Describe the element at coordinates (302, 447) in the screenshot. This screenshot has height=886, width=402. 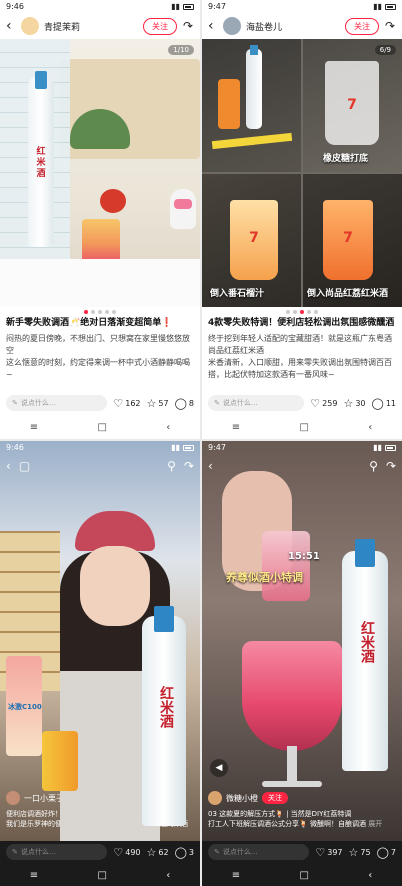
I see `status-bar: 9:47 ▮▮` at that location.